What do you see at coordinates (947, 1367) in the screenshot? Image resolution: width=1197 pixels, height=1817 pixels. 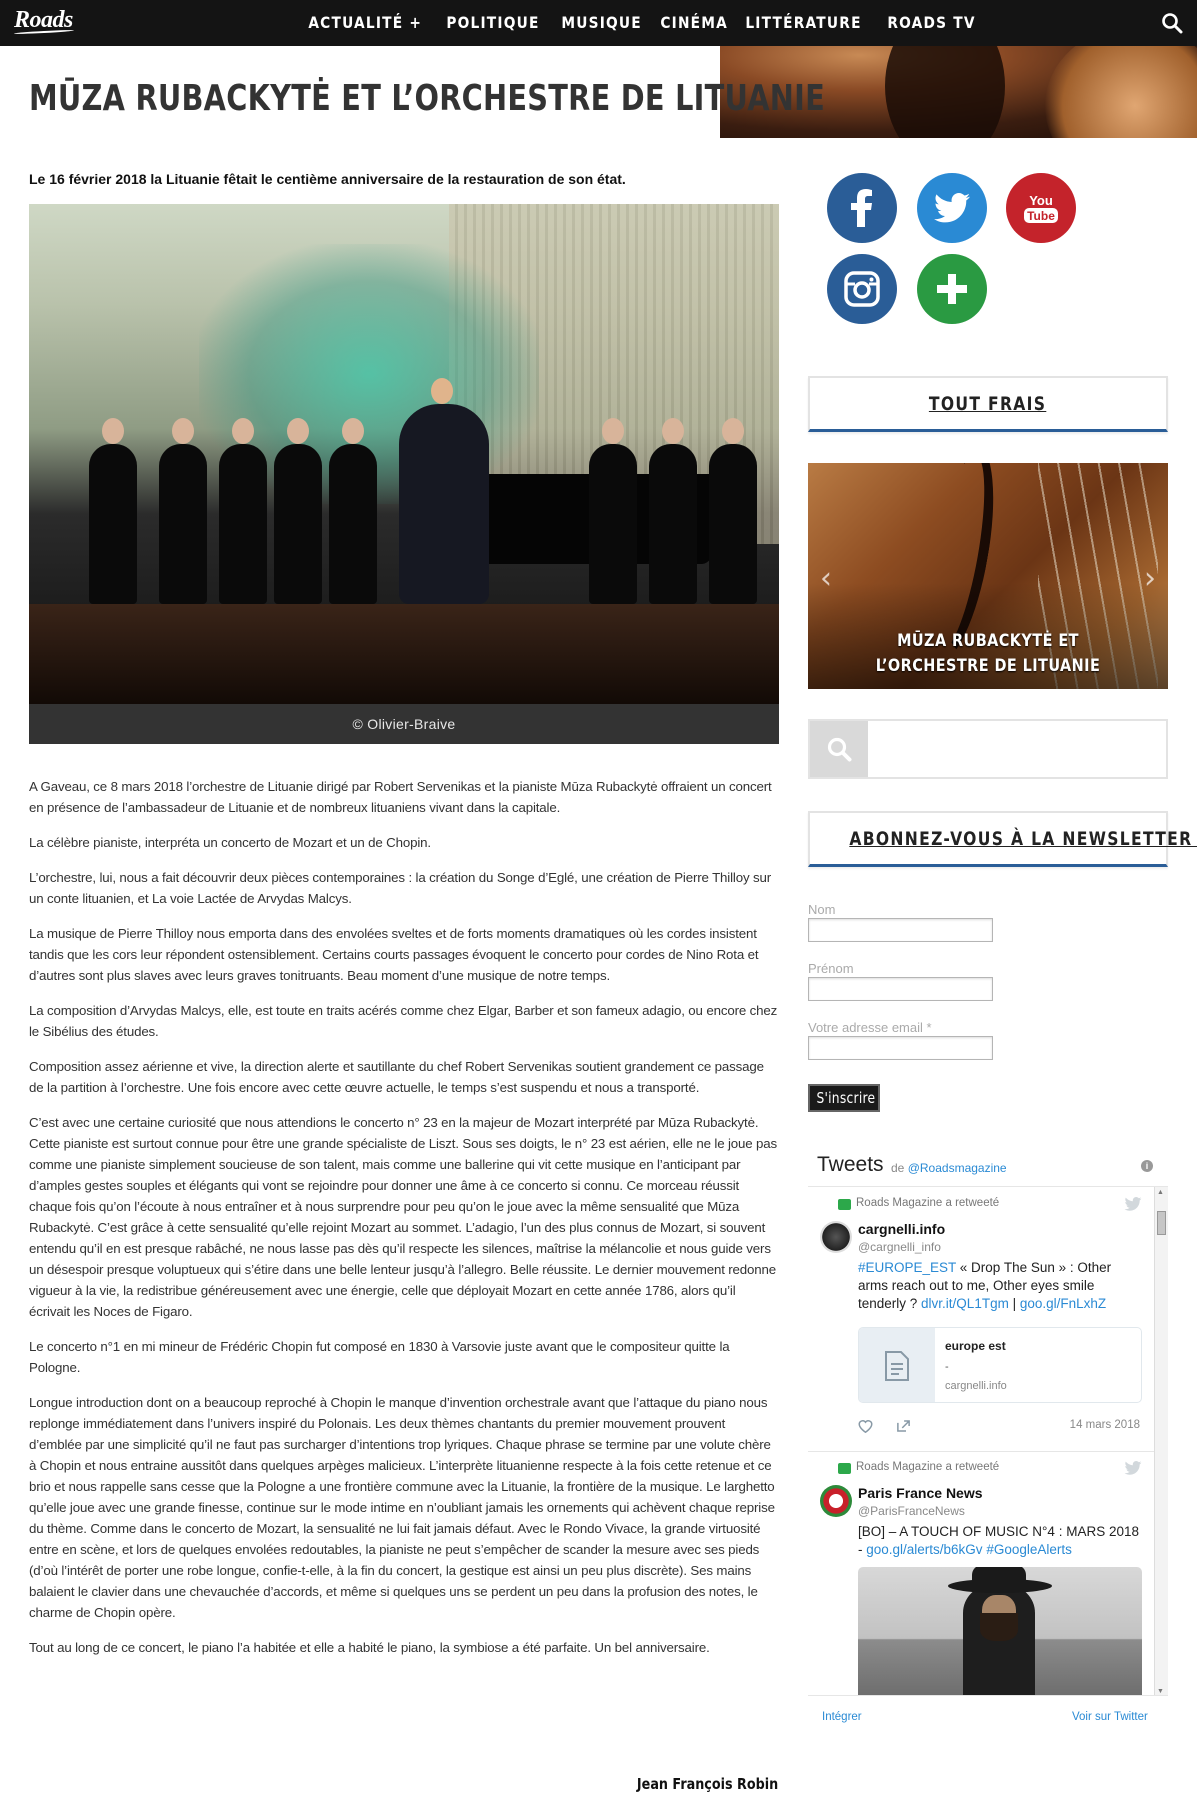 I see `card-description: -` at bounding box center [947, 1367].